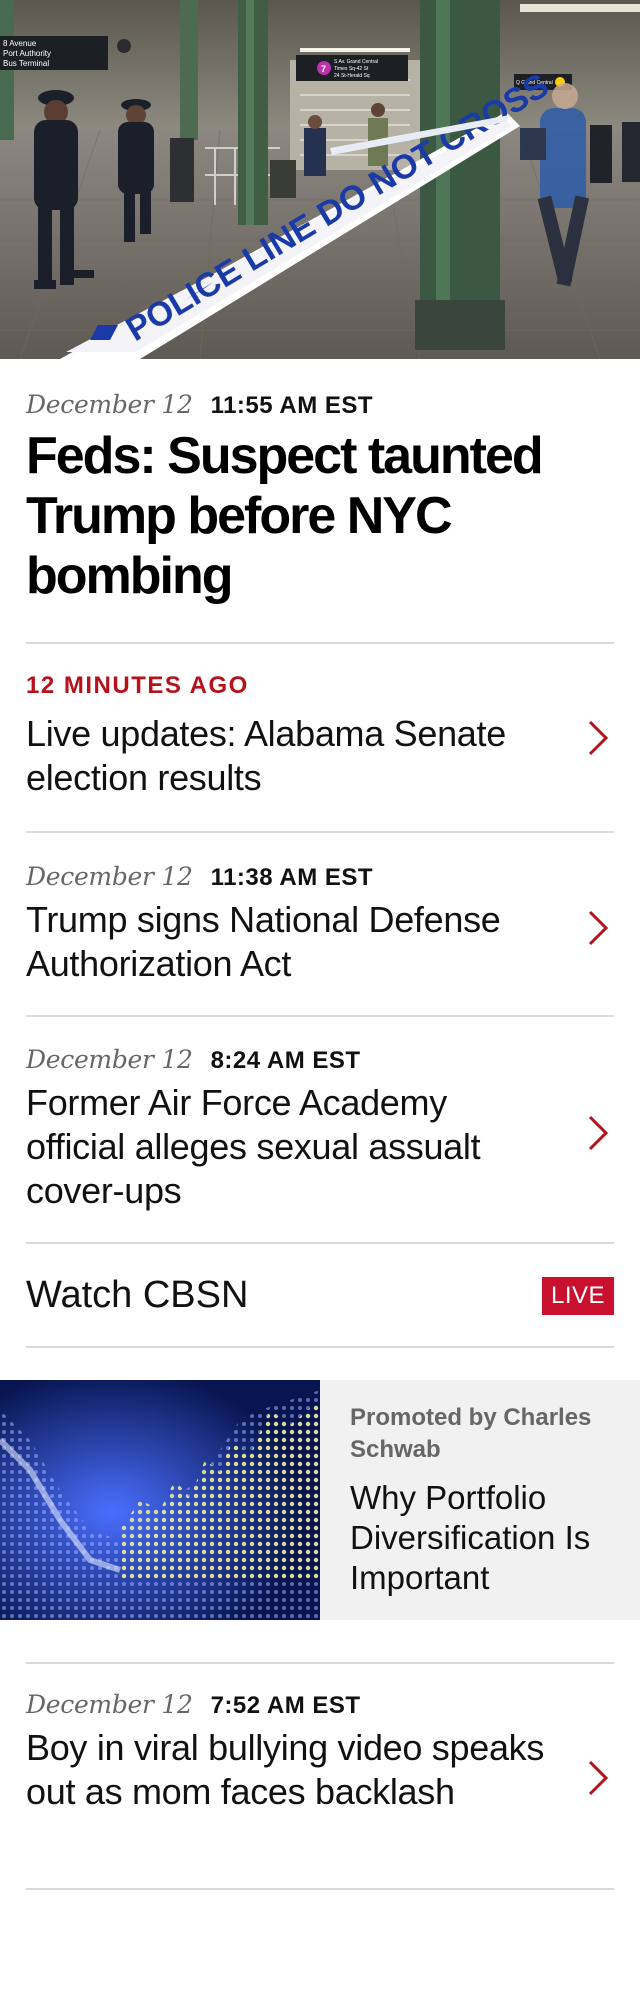 This screenshot has height=2000, width=640. What do you see at coordinates (578, 1296) in the screenshot?
I see `live-badge: LIVE` at bounding box center [578, 1296].